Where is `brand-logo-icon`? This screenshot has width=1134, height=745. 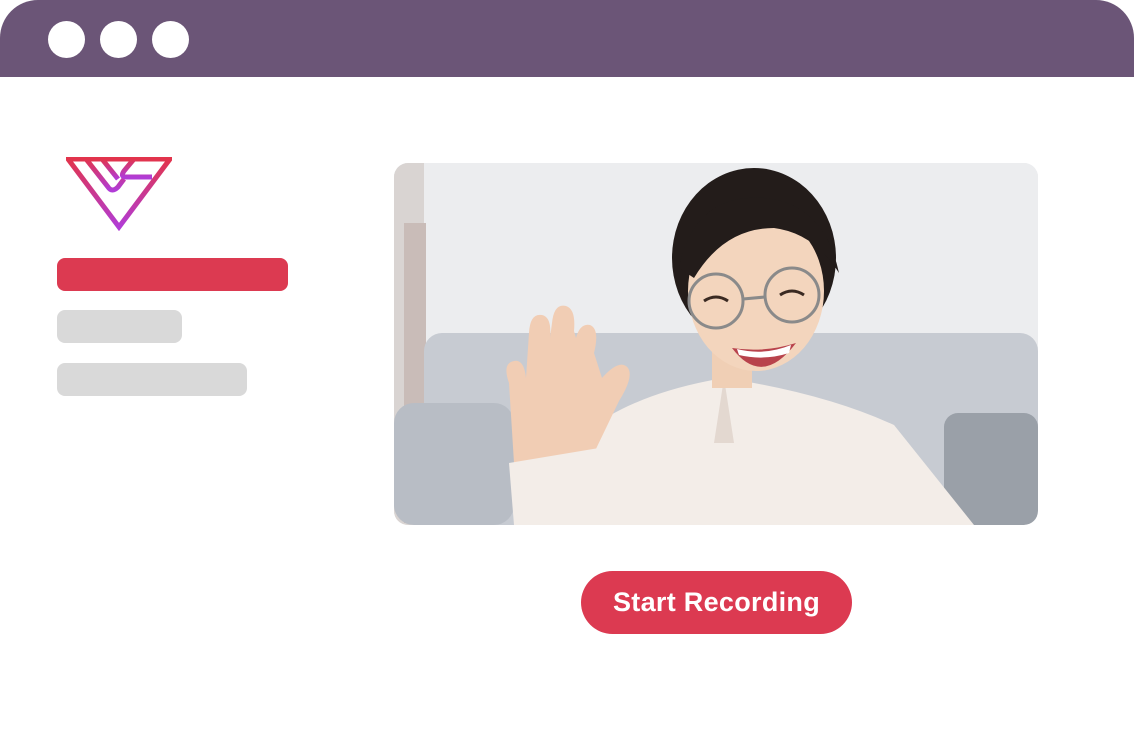
brand-logo-icon is located at coordinates (119, 194).